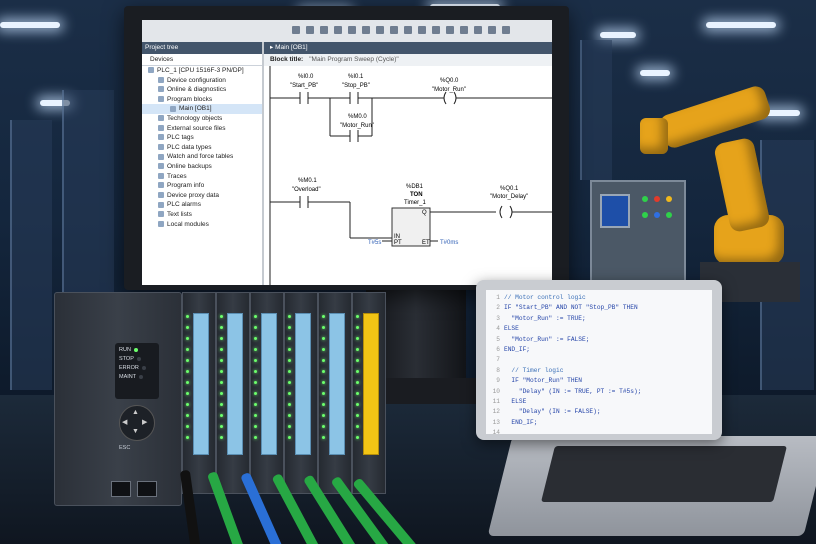 The image size is (816, 544). I want to click on tree-item: Technology objects, so click(202, 119).